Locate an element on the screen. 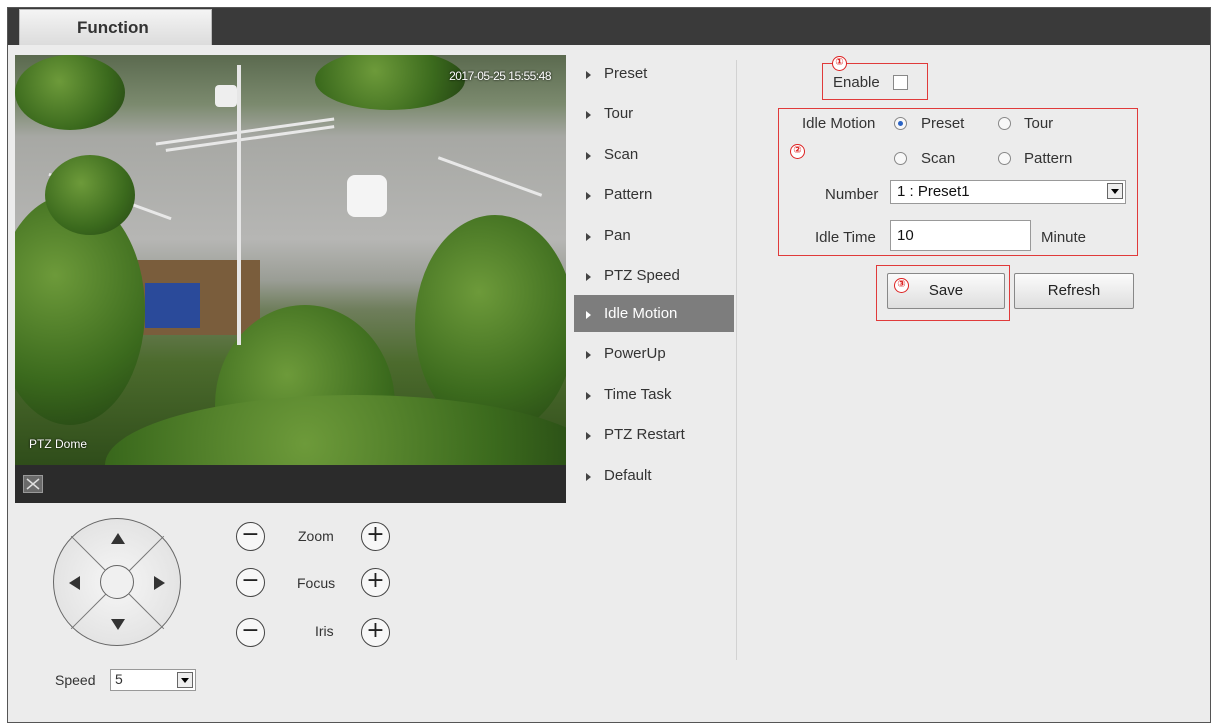 This screenshot has width=1217, height=728. fullscreen-icon is located at coordinates (33, 484).